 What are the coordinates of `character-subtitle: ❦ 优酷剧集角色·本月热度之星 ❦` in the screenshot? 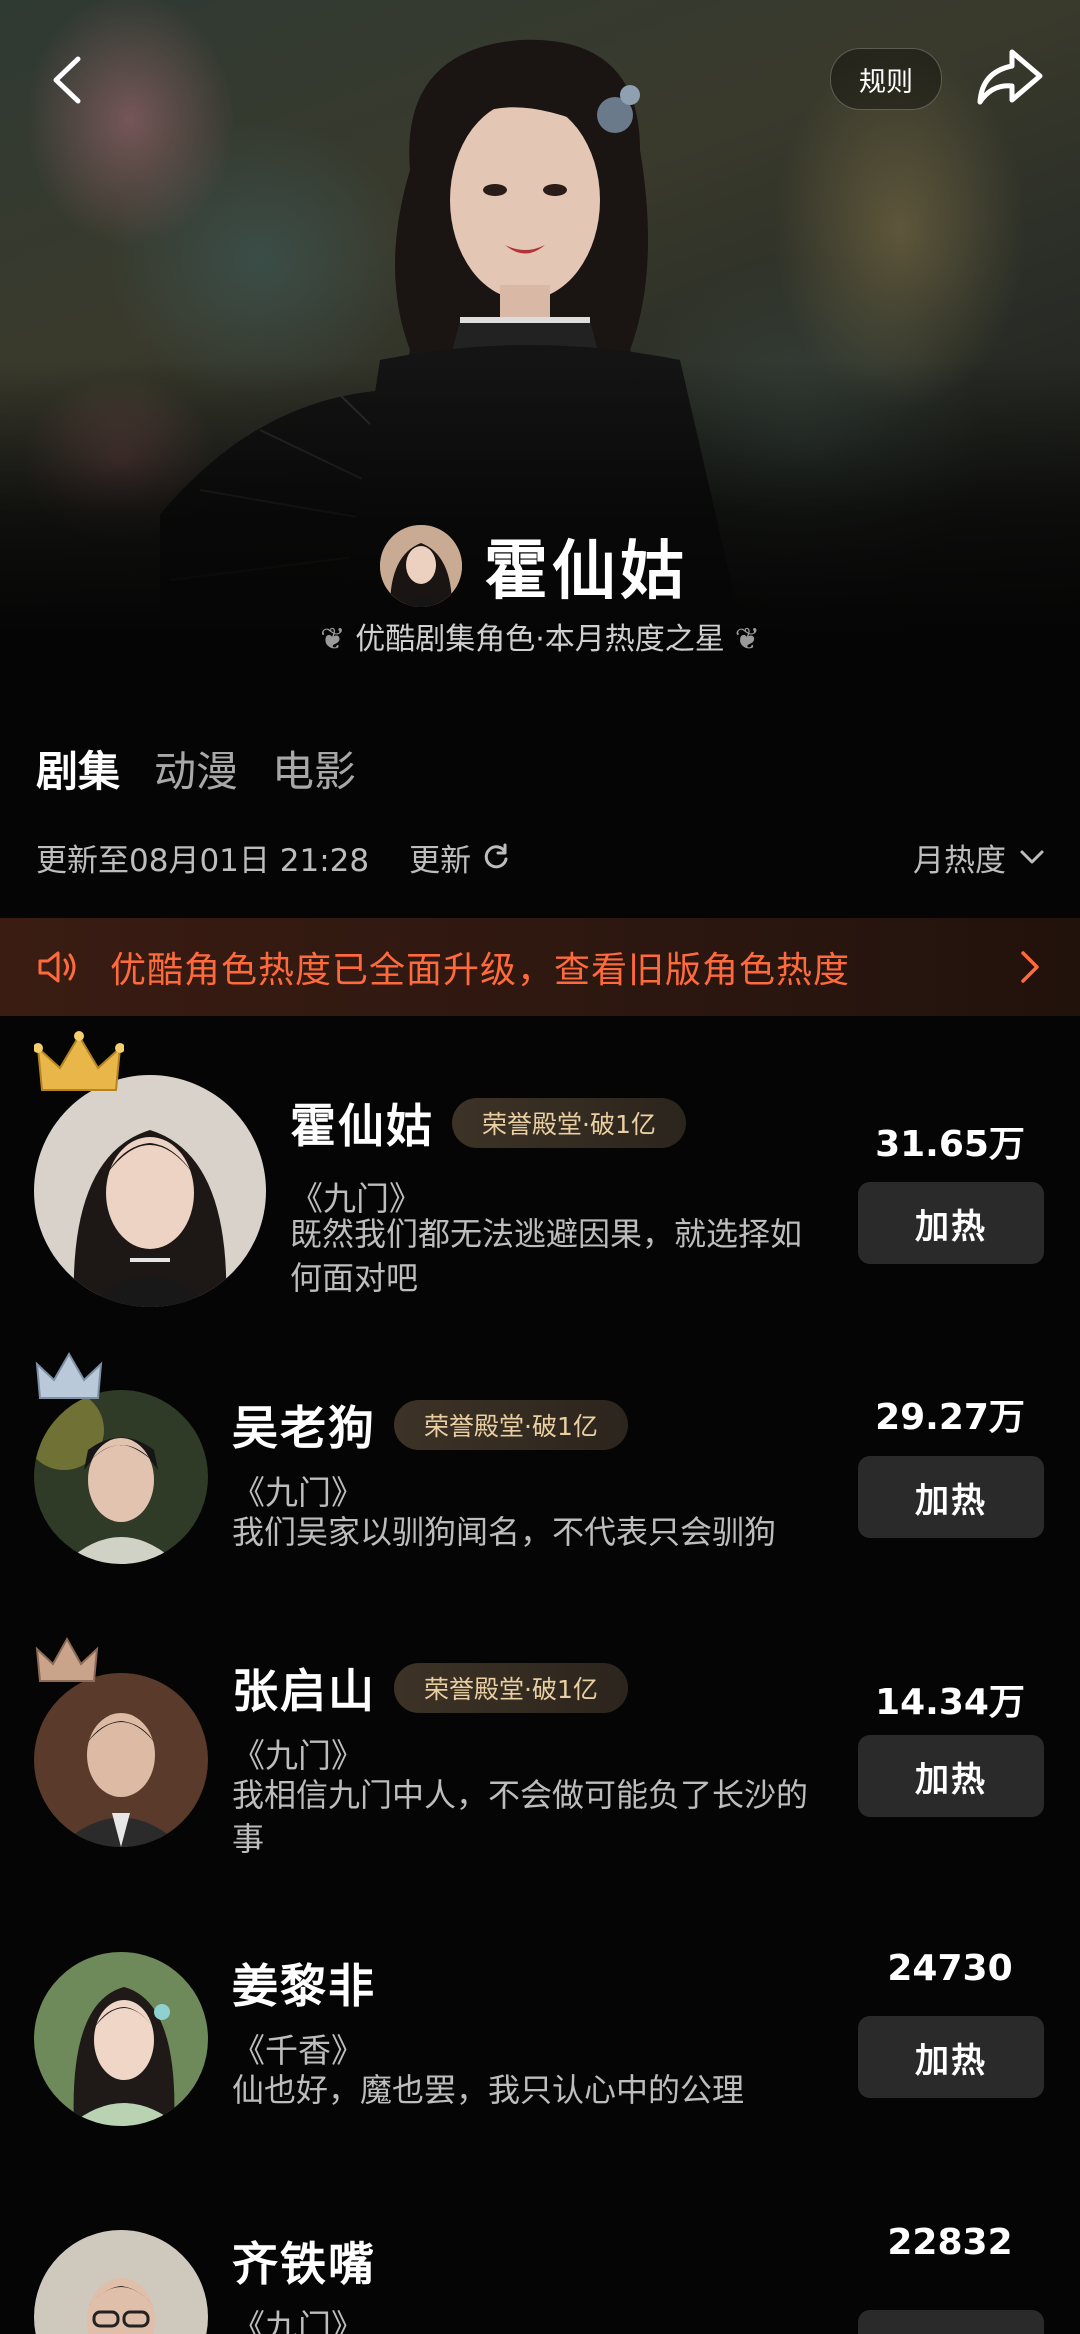 It's located at (540, 636).